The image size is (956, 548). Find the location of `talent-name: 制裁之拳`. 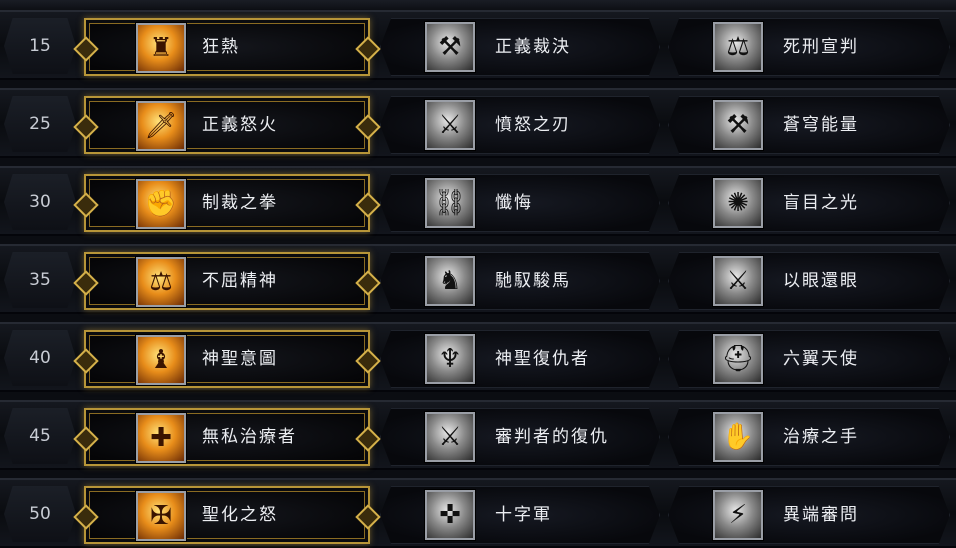

talent-name: 制裁之拳 is located at coordinates (240, 203).